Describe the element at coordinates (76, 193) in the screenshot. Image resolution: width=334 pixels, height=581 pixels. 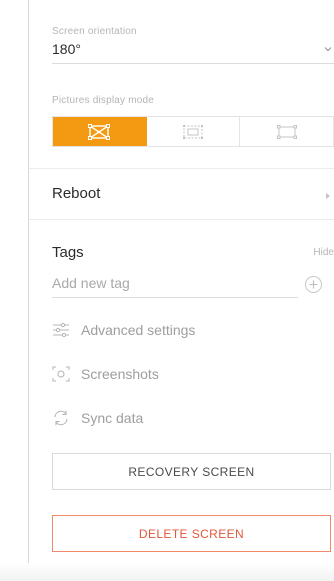
I see `reboot-button: Reboot` at that location.